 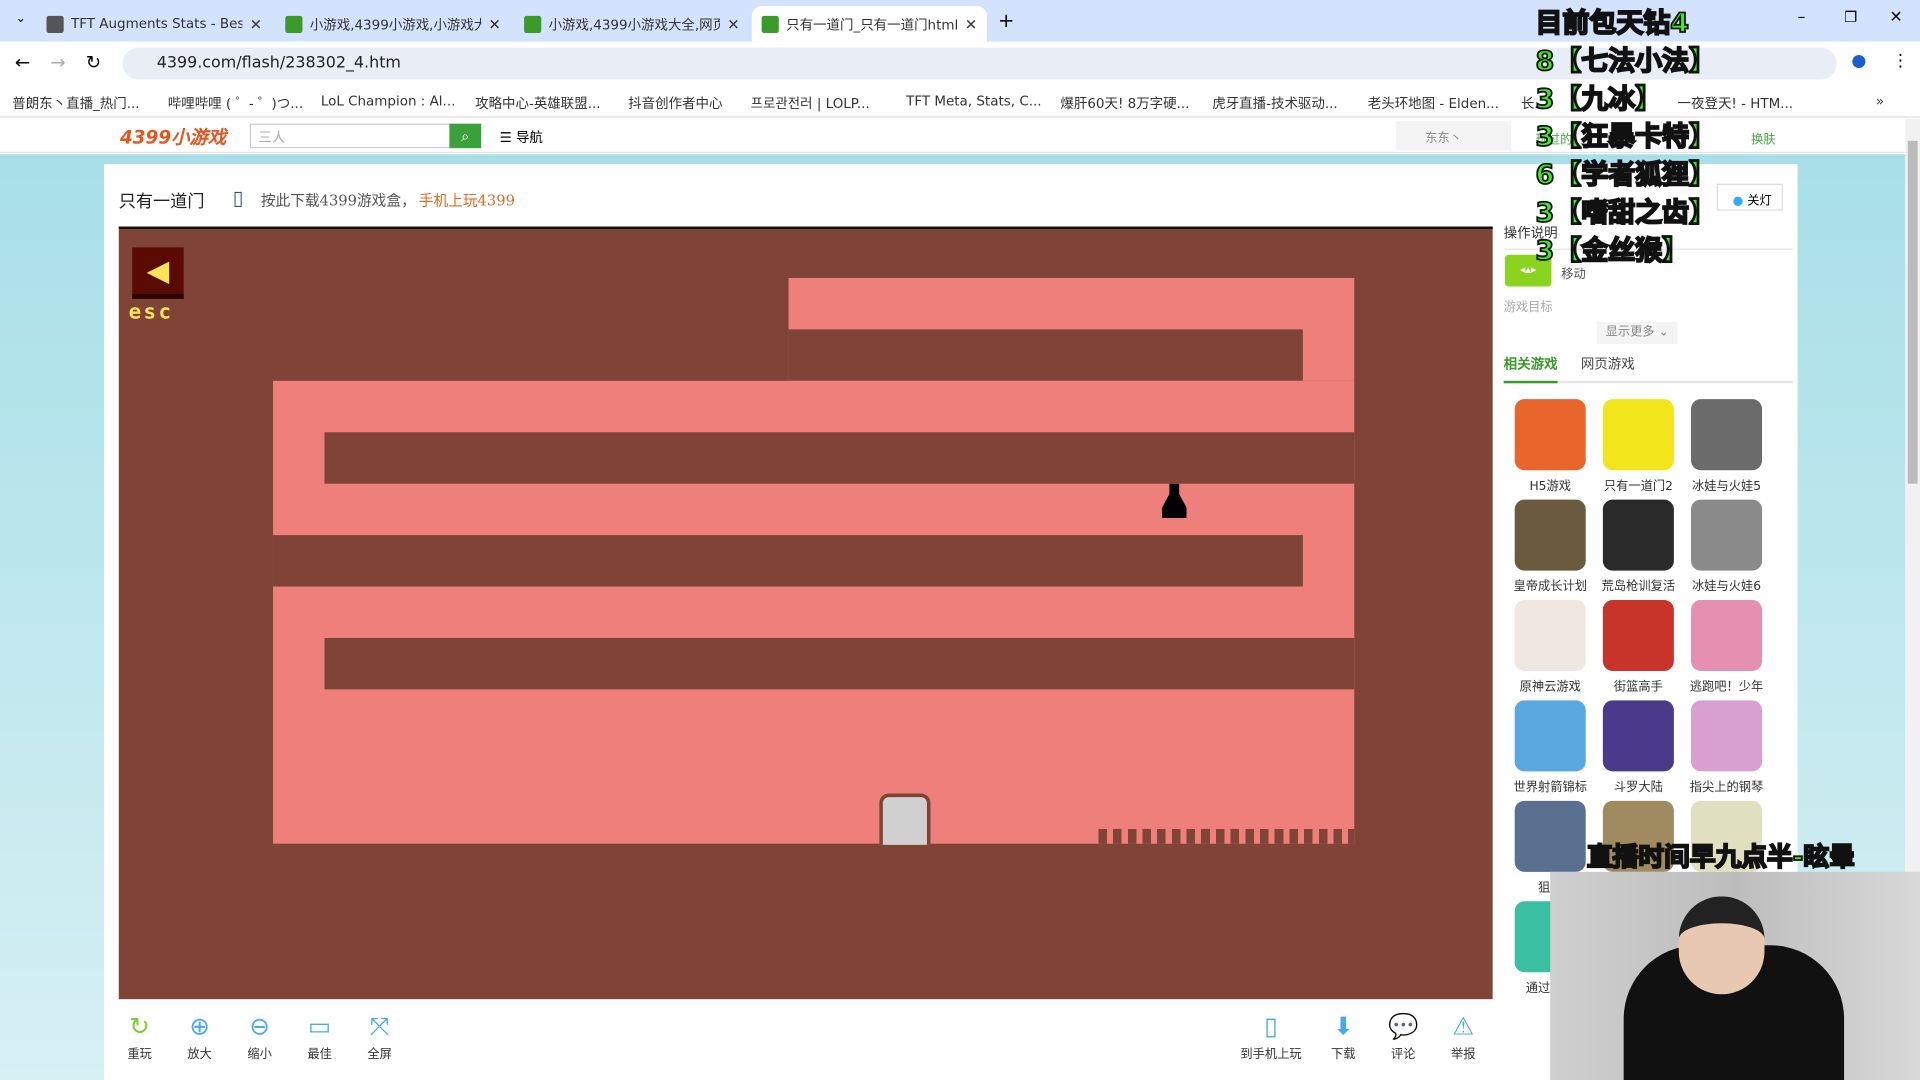 What do you see at coordinates (1006, 20) in the screenshot?
I see `new-tab-button: +` at bounding box center [1006, 20].